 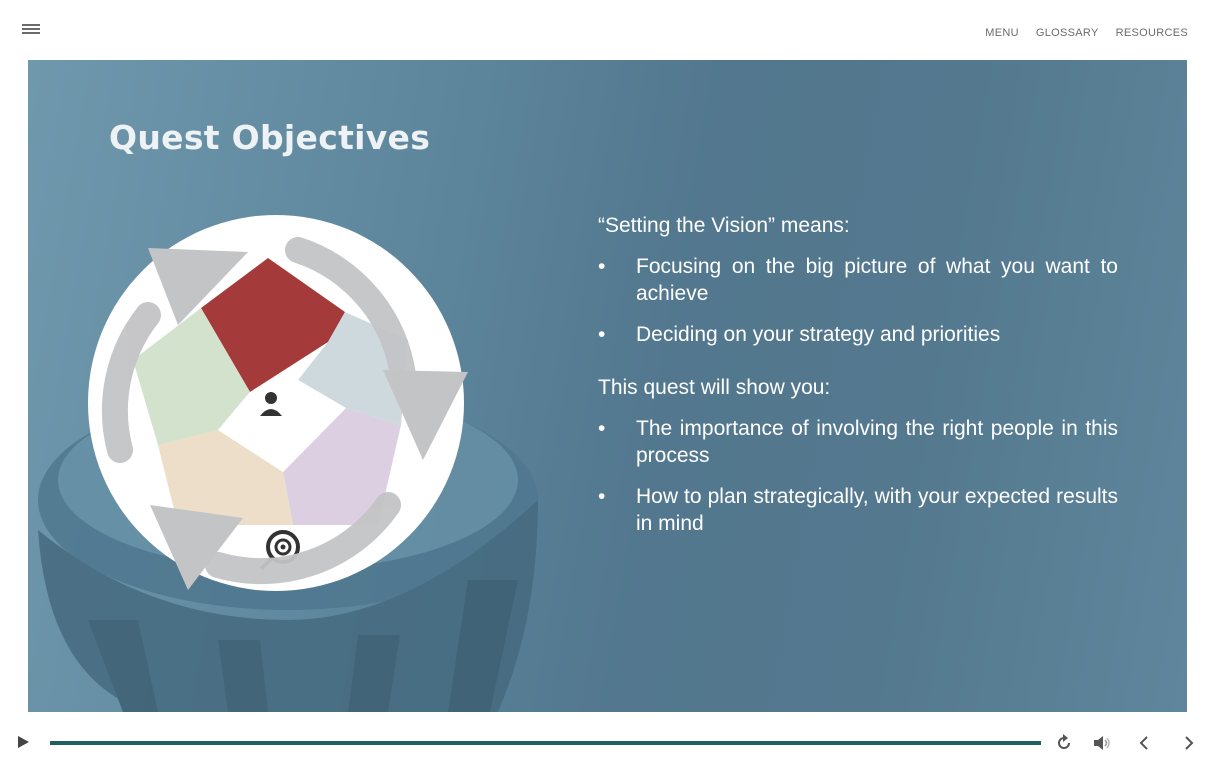 I want to click on menu-link: MENU, so click(x=1002, y=33).